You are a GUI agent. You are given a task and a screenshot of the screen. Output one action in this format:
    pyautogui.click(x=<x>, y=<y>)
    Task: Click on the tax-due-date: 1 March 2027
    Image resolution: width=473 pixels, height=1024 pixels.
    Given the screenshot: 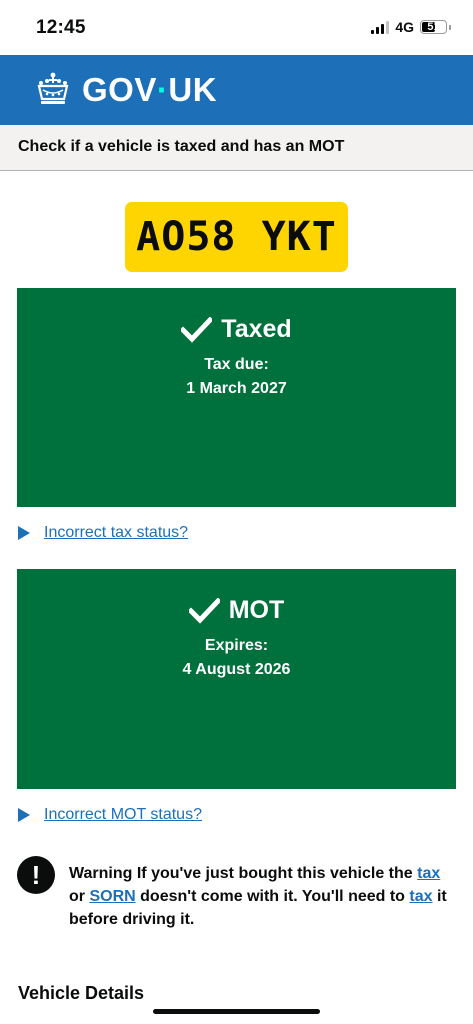 What is the action you would take?
    pyautogui.click(x=236, y=388)
    